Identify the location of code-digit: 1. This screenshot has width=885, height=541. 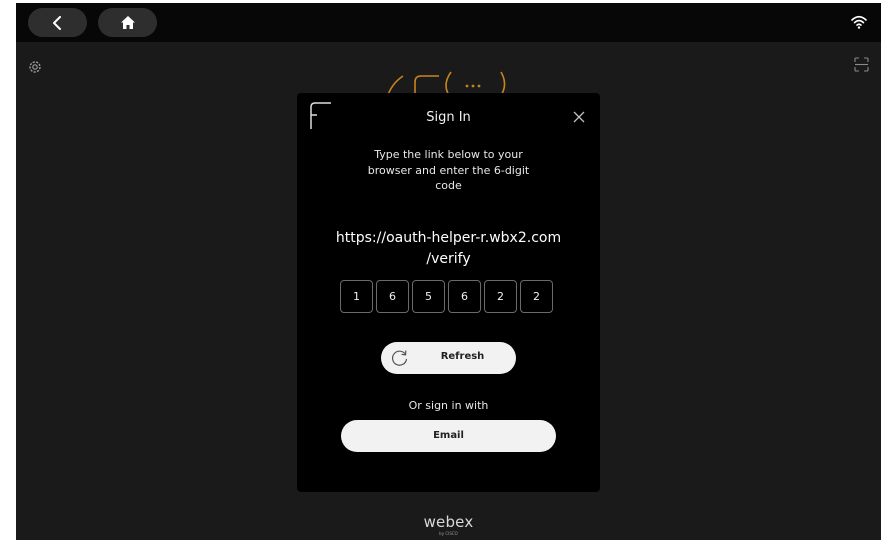
(356, 296).